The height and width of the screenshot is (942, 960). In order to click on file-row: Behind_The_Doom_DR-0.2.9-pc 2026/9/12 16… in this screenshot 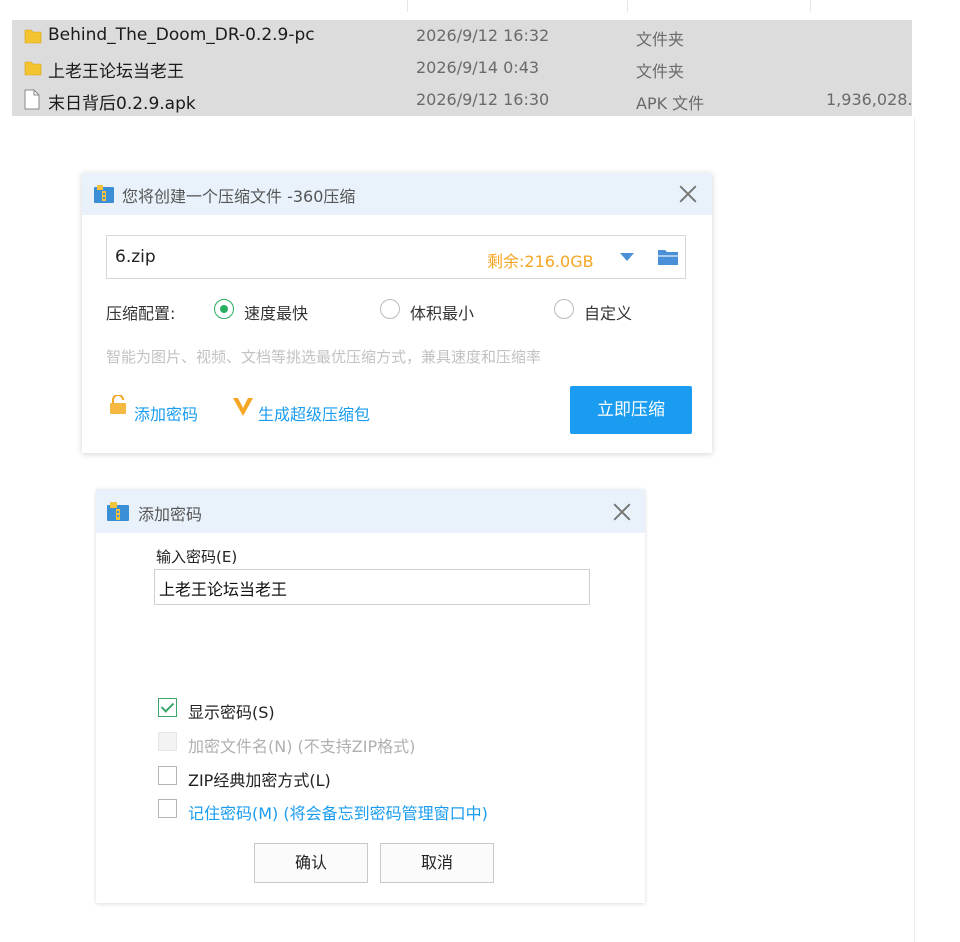, I will do `click(462, 36)`.